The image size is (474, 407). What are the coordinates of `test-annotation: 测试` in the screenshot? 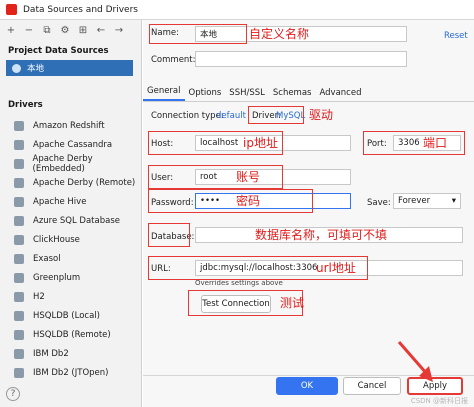 It's located at (292, 303).